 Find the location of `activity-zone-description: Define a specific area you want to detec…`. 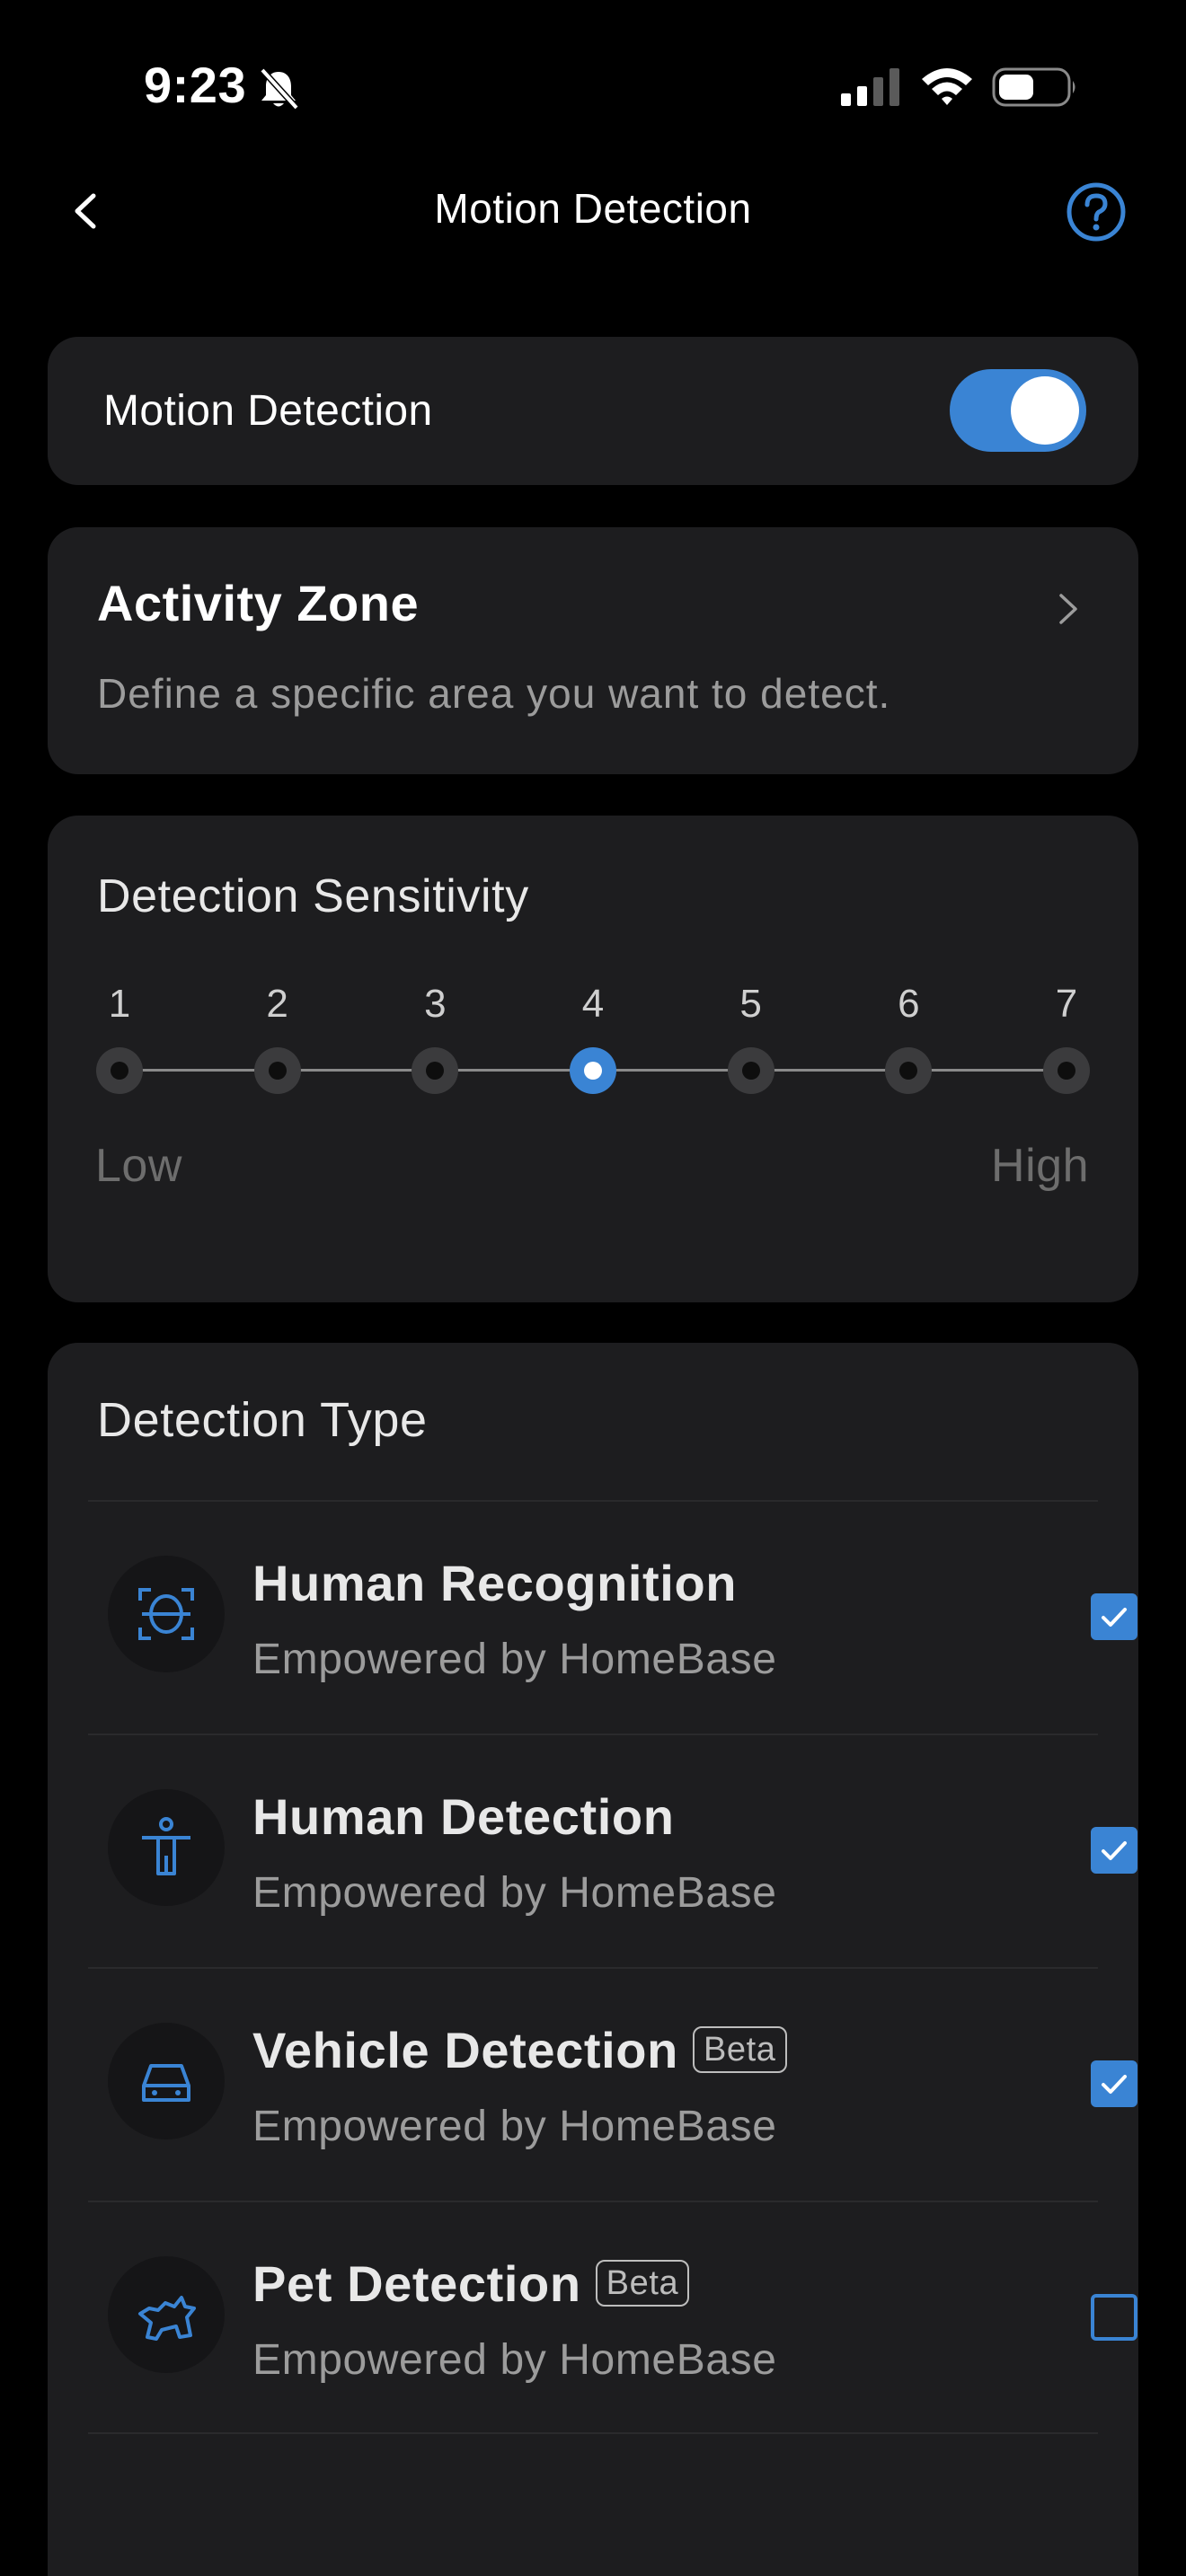

activity-zone-description: Define a specific area you want to detec… is located at coordinates (494, 693).